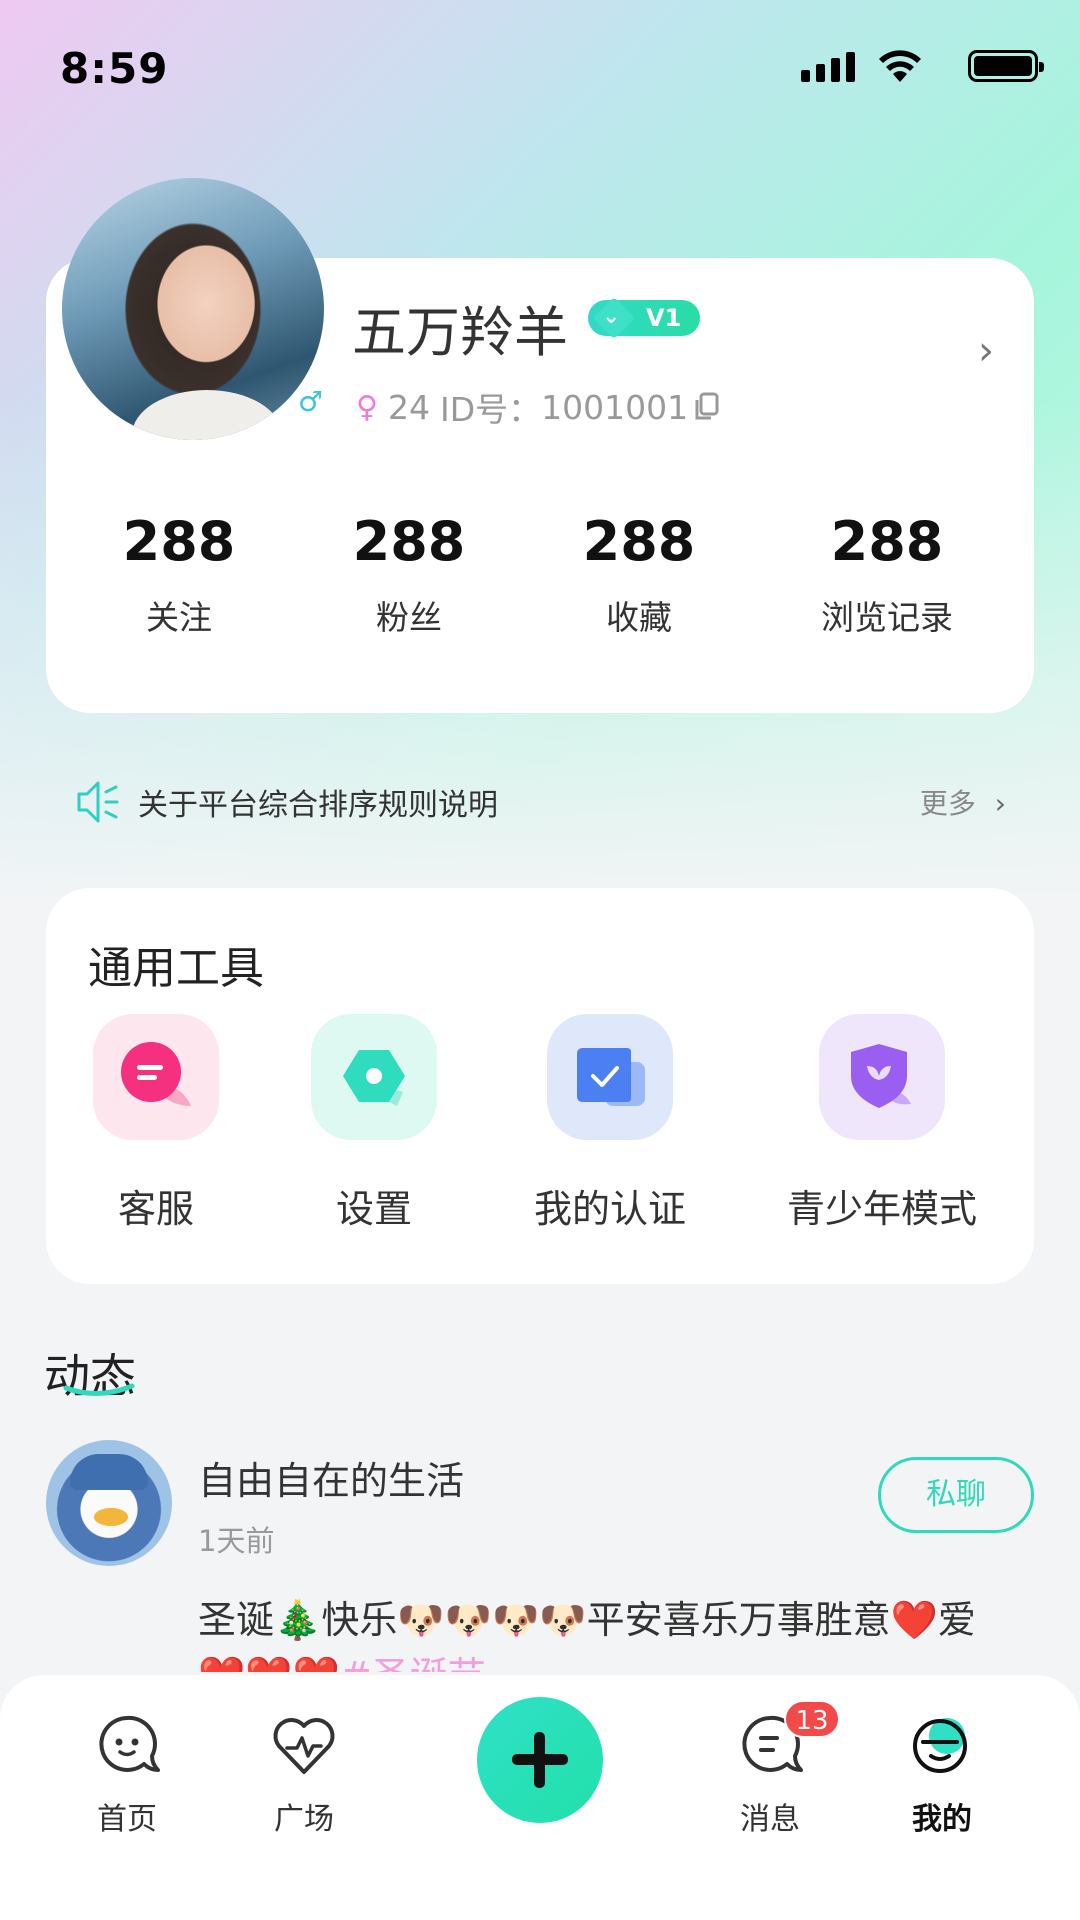 Image resolution: width=1080 pixels, height=1920 pixels. I want to click on tool-label: 青少年模式, so click(881, 1209).